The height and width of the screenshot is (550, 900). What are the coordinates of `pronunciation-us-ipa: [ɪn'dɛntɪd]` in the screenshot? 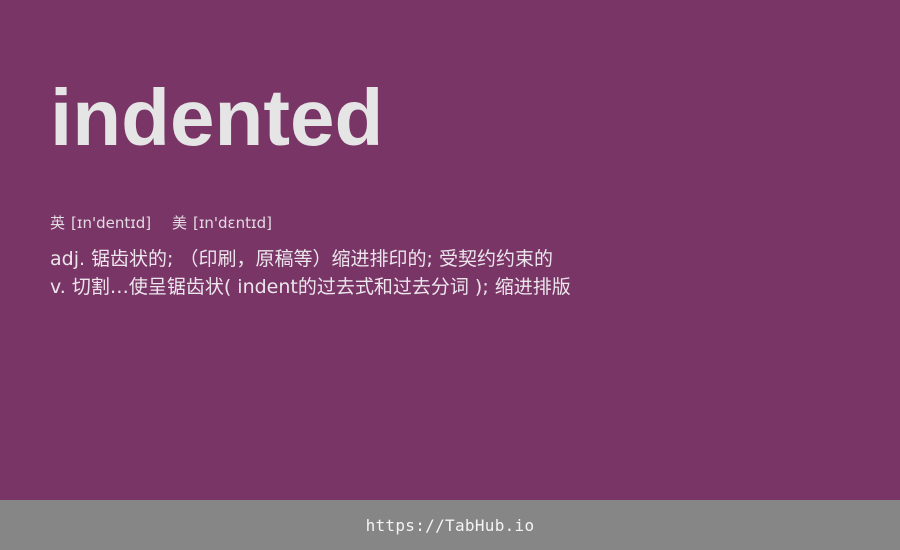 It's located at (232, 223).